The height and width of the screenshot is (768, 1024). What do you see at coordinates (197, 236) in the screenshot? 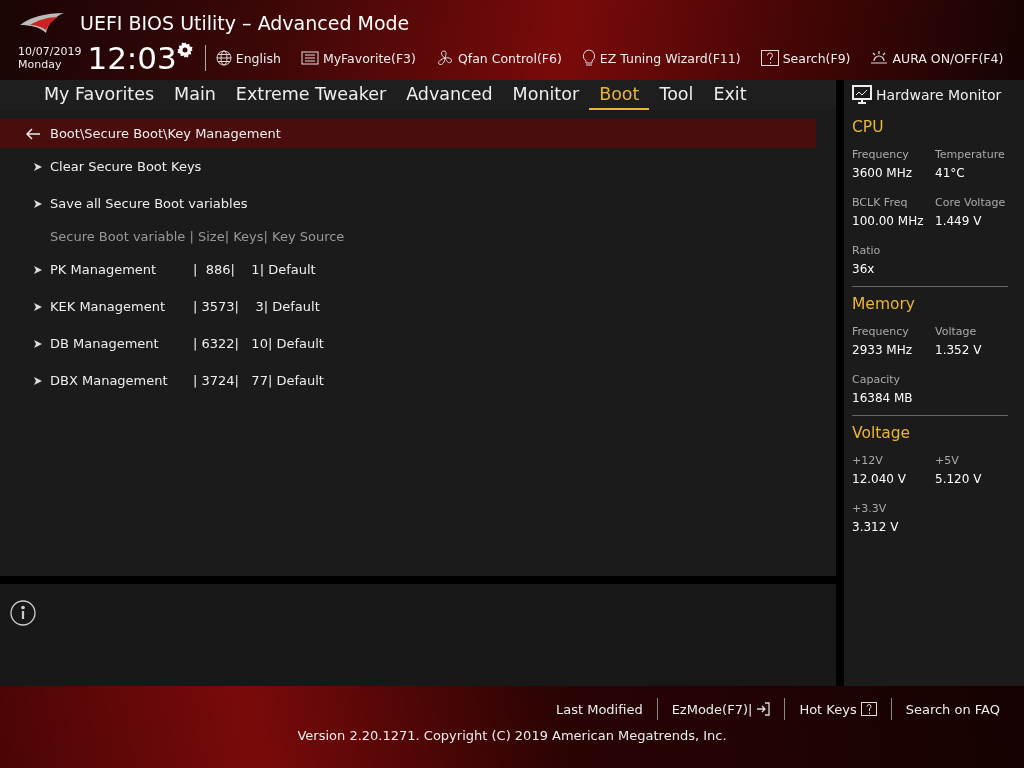
I see `column-header: Secure Boot variable | Size| Keys| Key Source` at bounding box center [197, 236].